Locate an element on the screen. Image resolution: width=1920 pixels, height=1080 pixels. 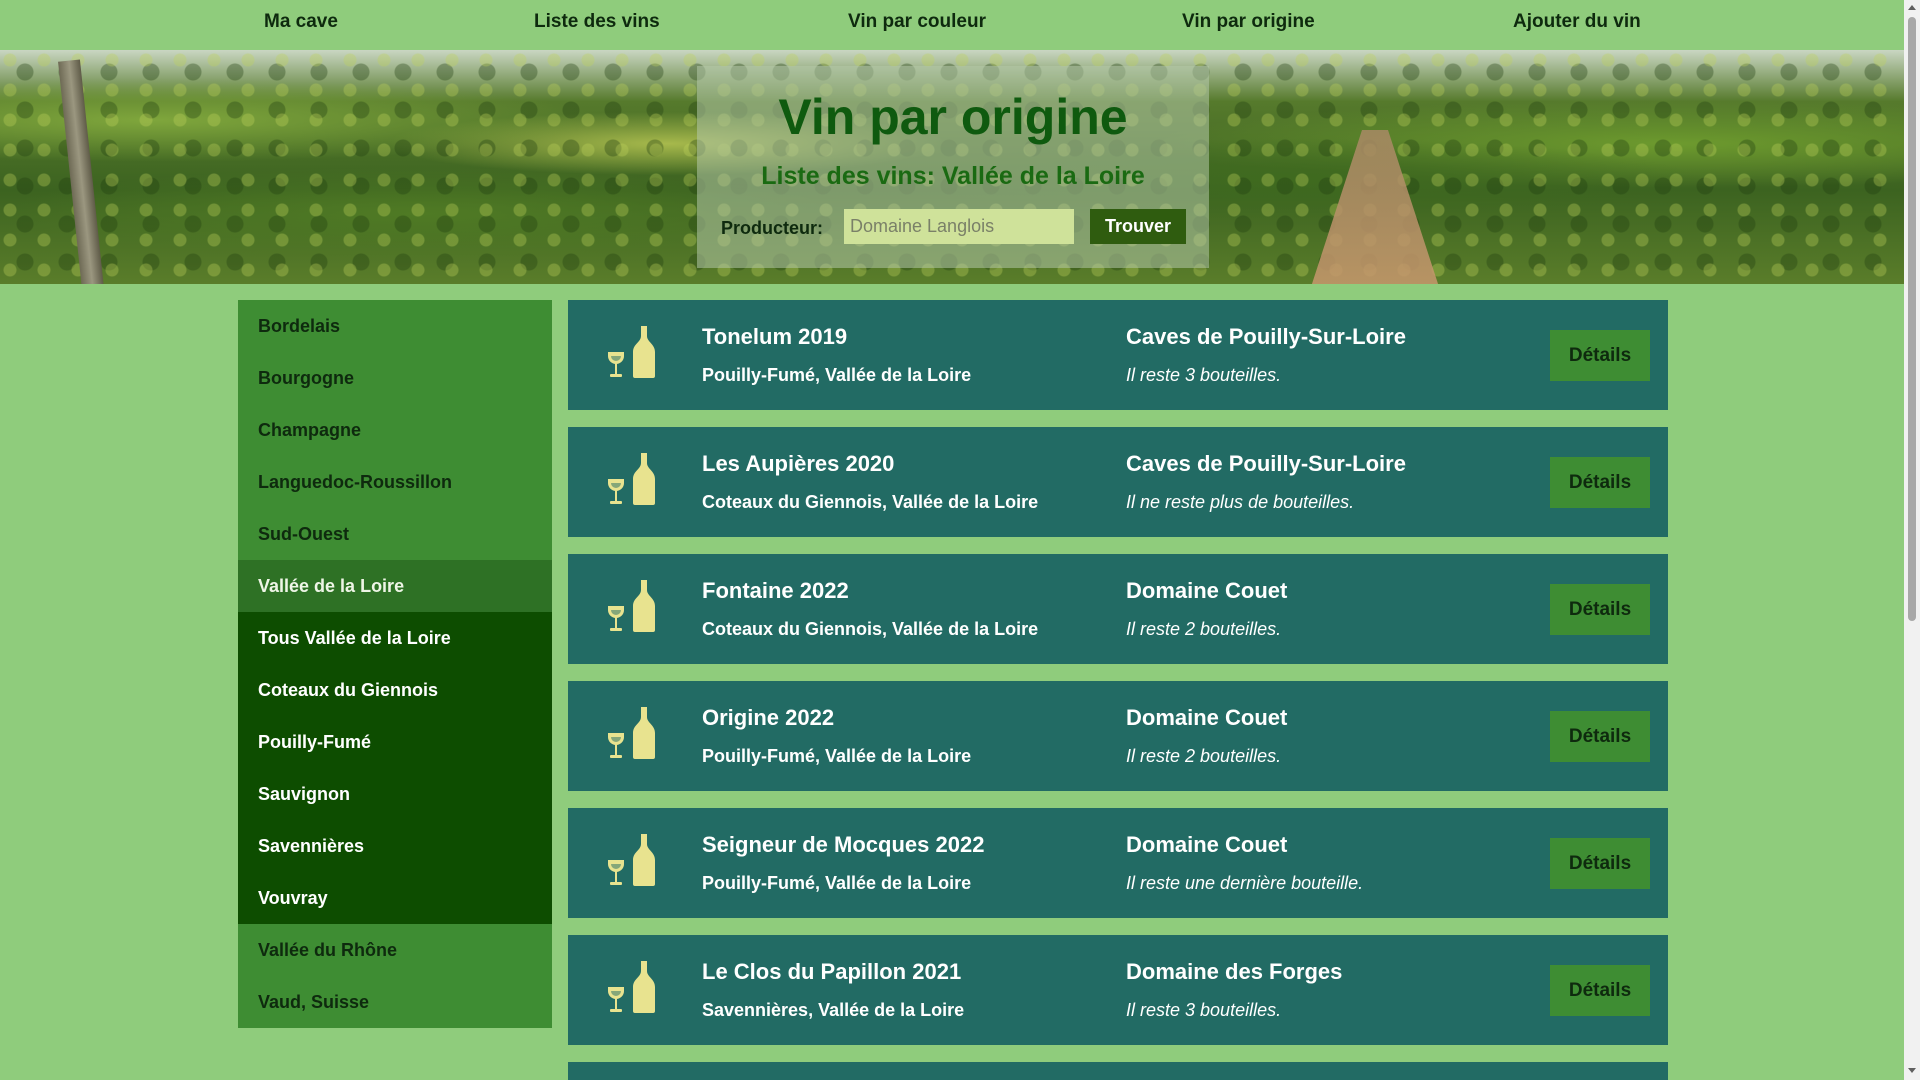
wine-name: Origine 2022 is located at coordinates (768, 717).